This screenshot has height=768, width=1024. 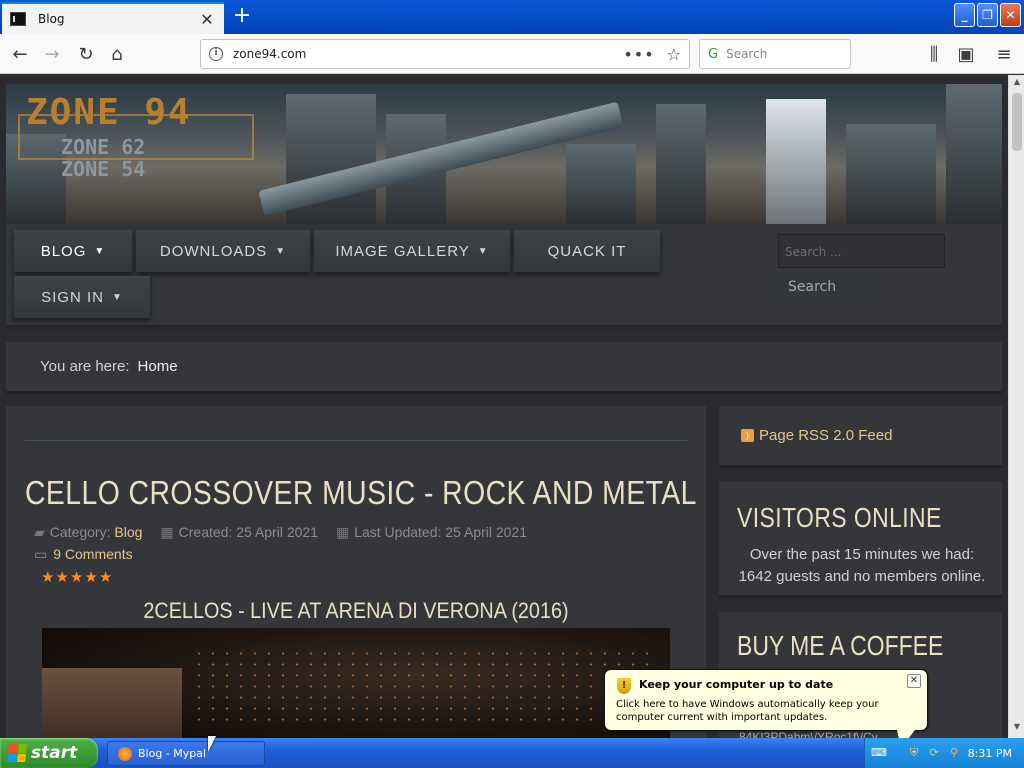 What do you see at coordinates (840, 645) in the screenshot?
I see `coffee-title: BUY ME A COFFEE` at bounding box center [840, 645].